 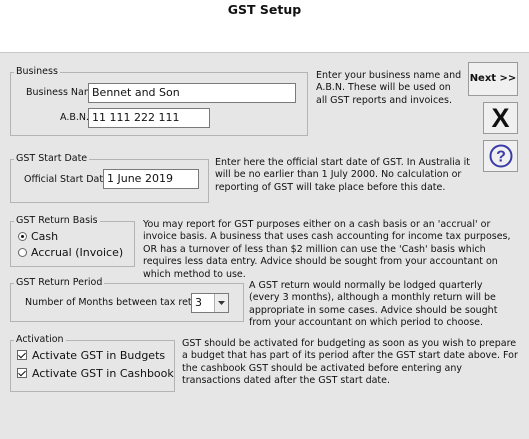 I want to click on next-button-label: Next >>, so click(x=493, y=78).